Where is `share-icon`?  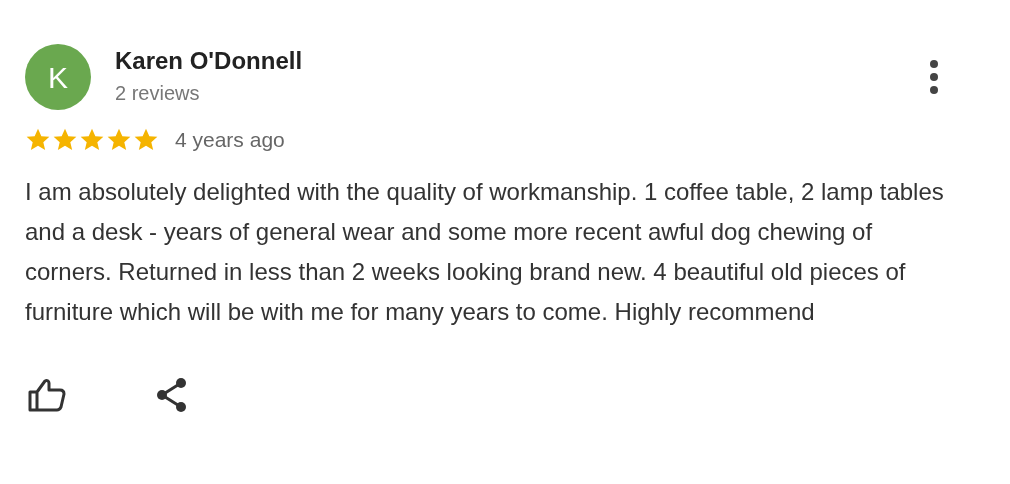 share-icon is located at coordinates (172, 394).